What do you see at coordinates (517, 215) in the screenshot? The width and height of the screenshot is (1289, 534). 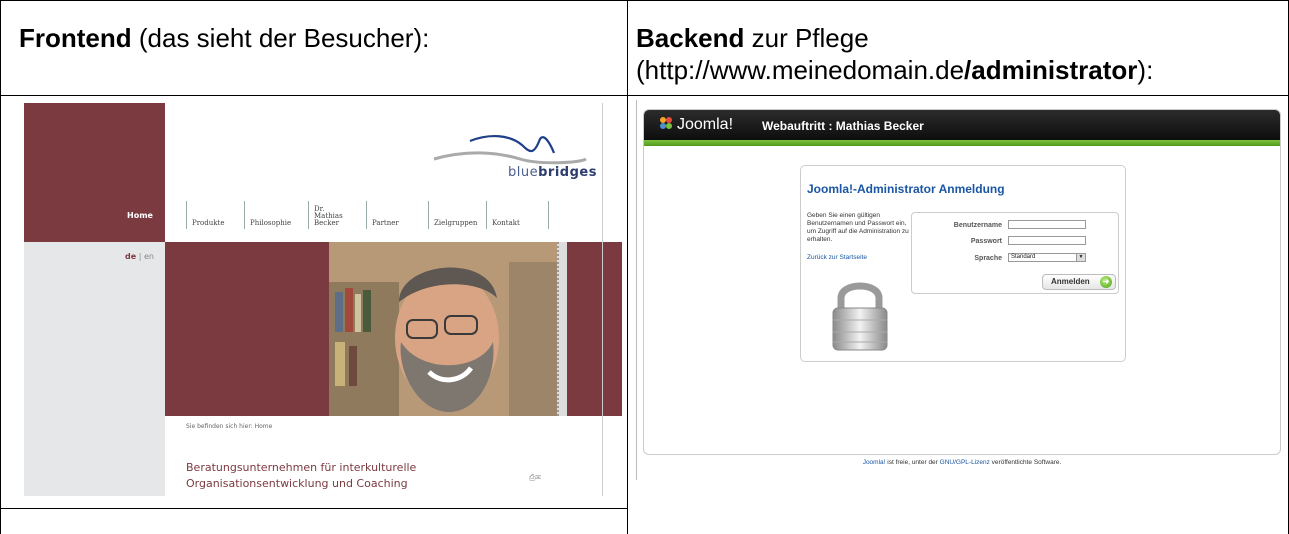 I see `nav-kontakt: Kontakt` at bounding box center [517, 215].